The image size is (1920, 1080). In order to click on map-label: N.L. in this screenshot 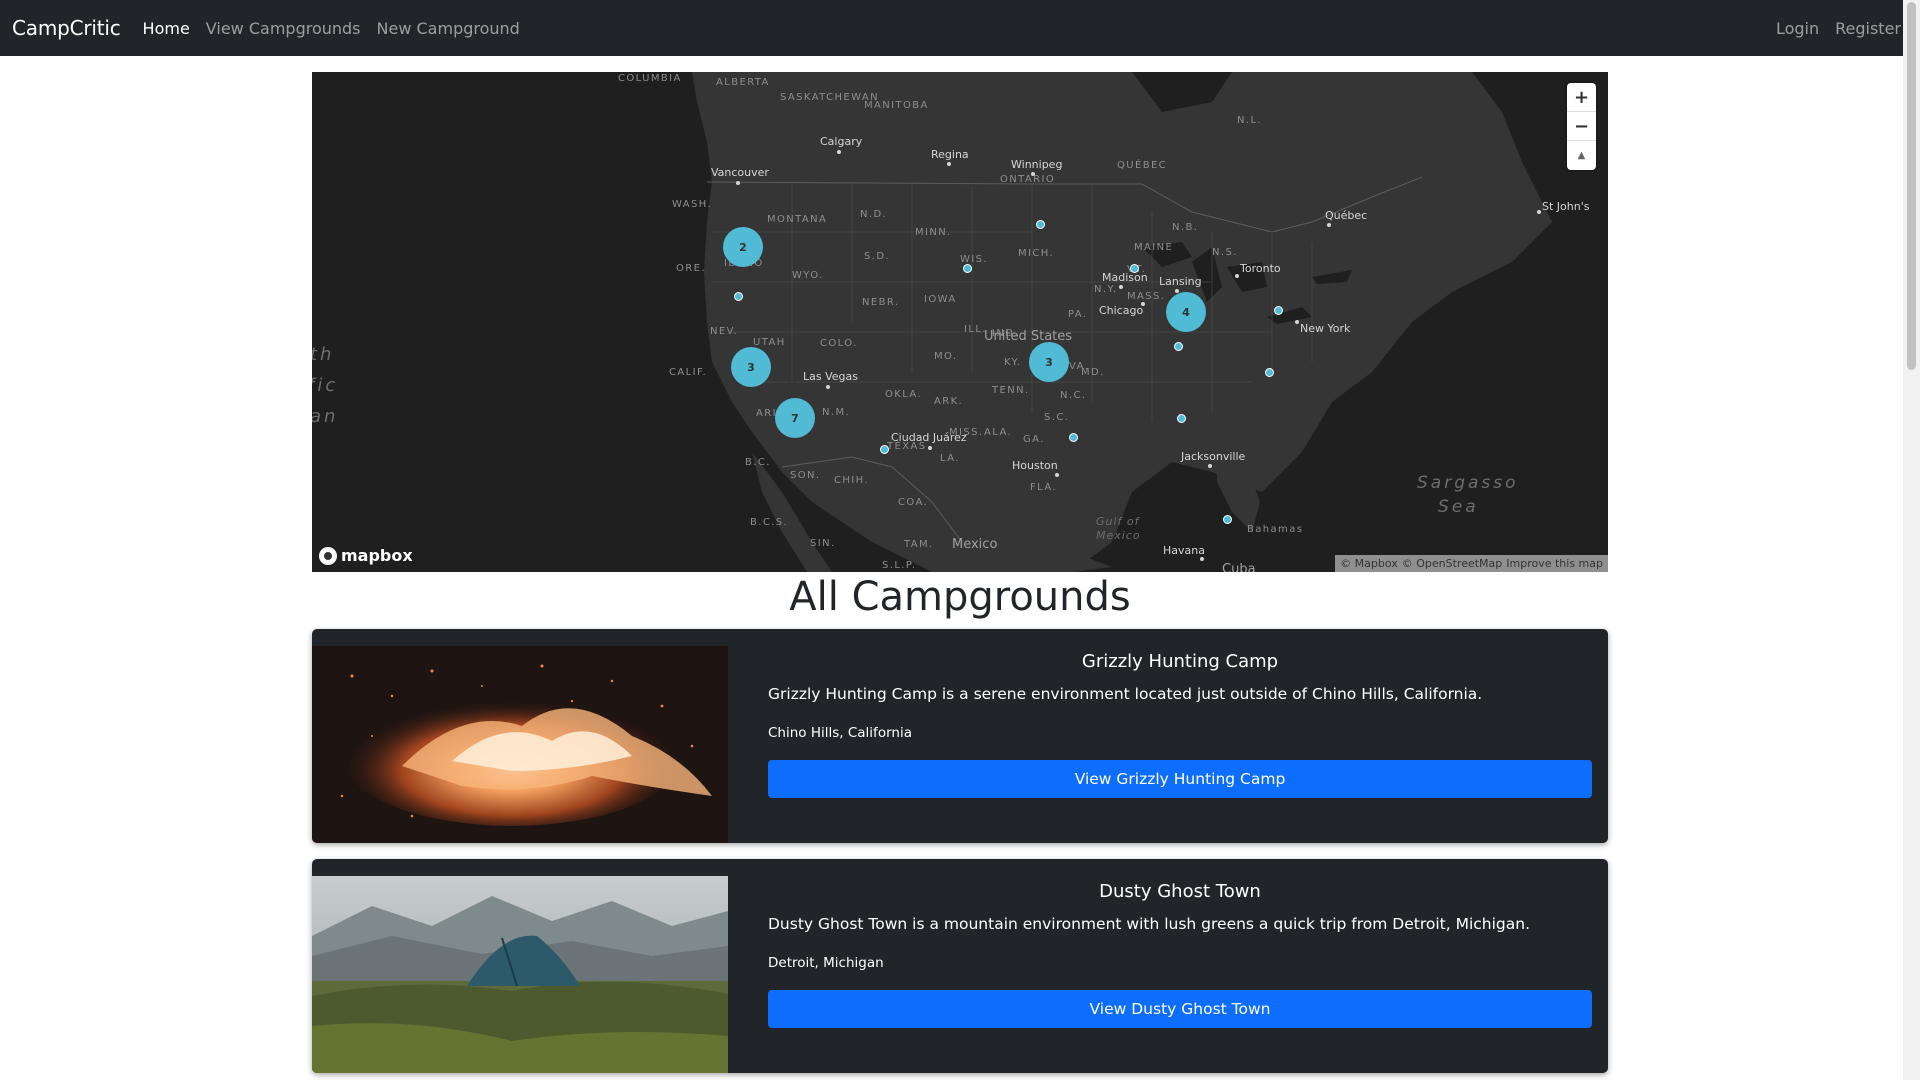, I will do `click(1250, 120)`.